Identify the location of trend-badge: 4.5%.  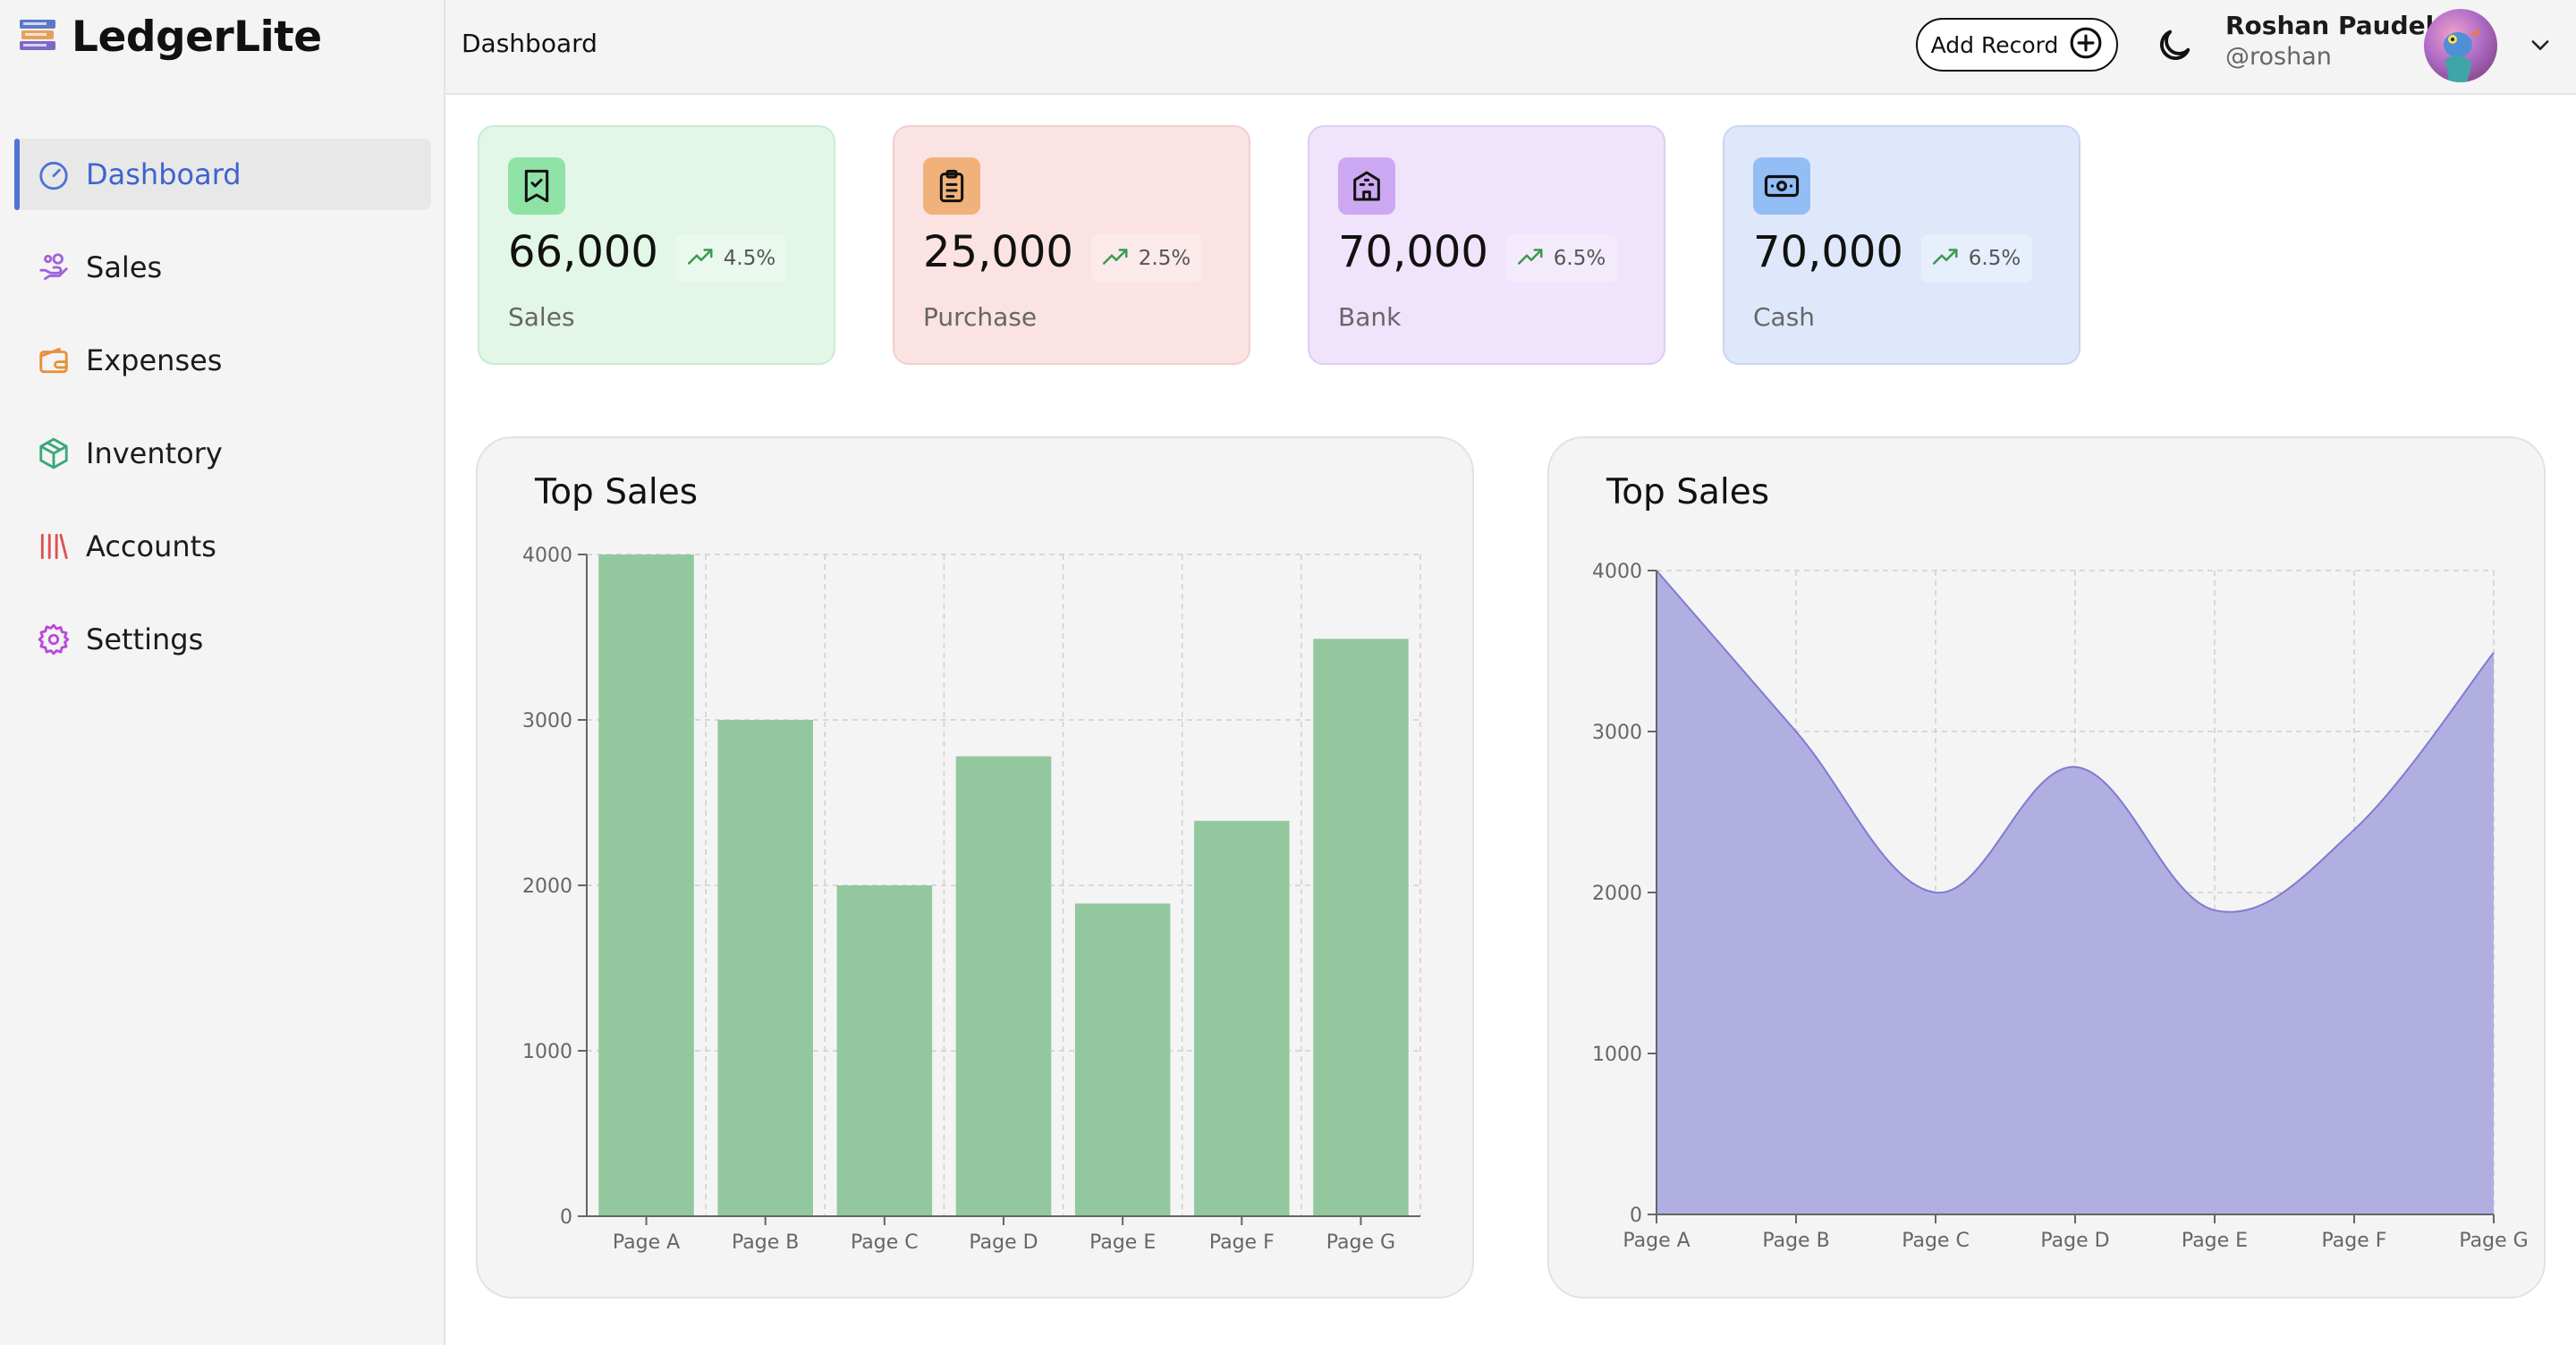
(731, 258).